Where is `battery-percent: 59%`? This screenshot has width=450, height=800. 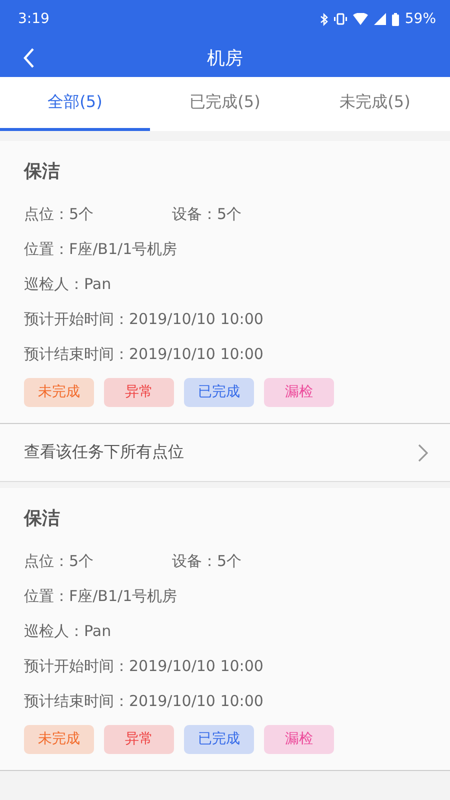
battery-percent: 59% is located at coordinates (420, 19).